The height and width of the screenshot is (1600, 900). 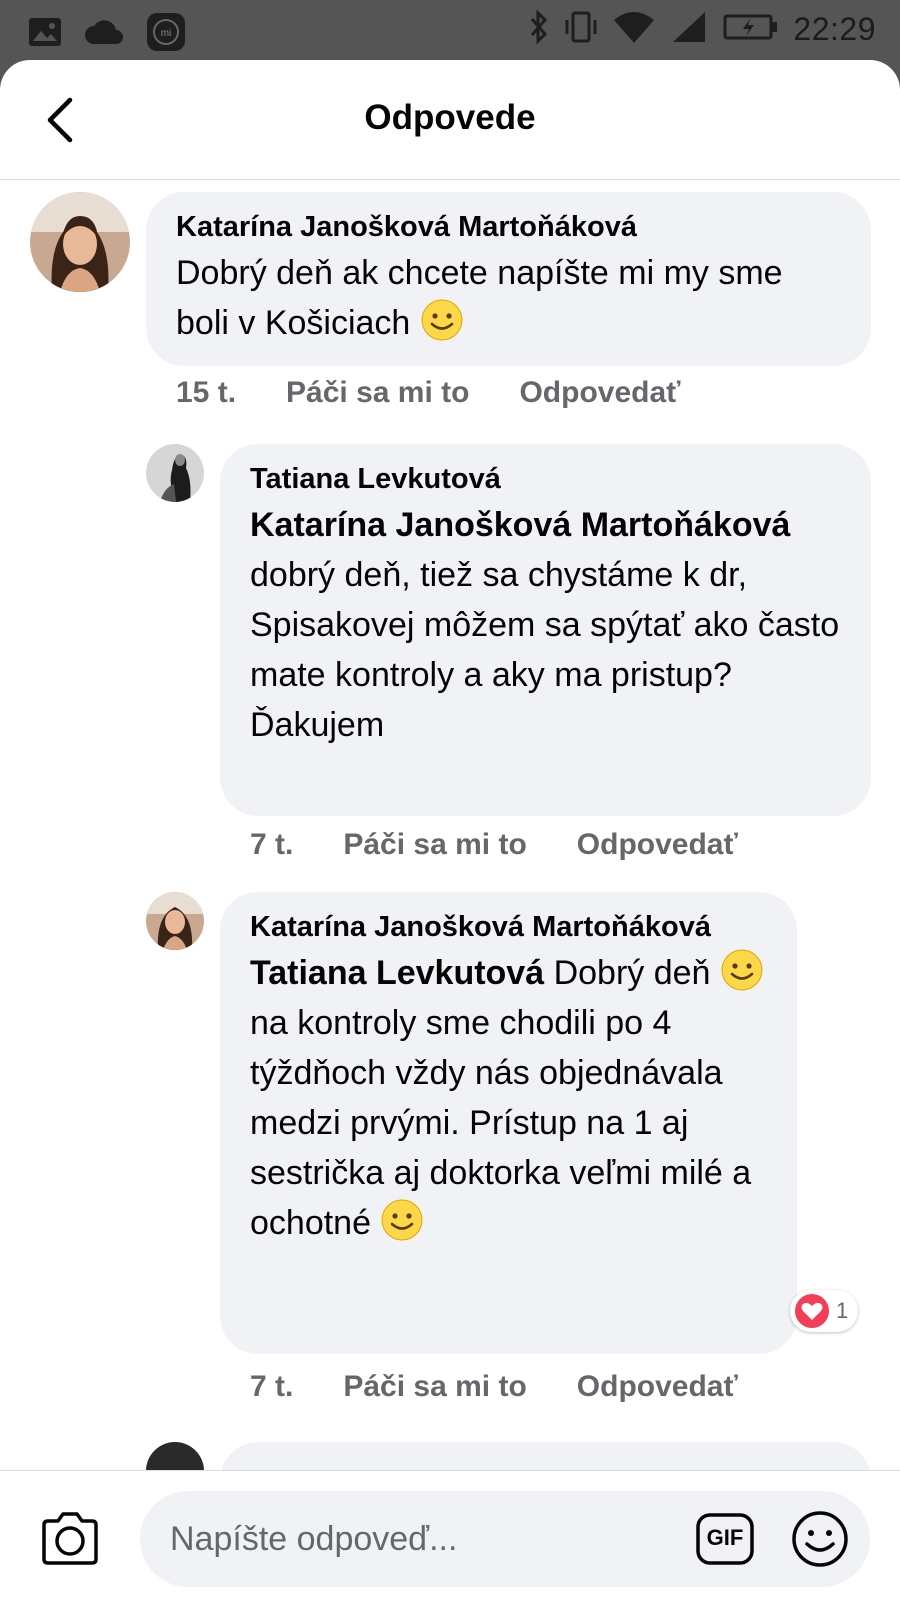 I want to click on reaction-badge: 1, so click(x=824, y=1311).